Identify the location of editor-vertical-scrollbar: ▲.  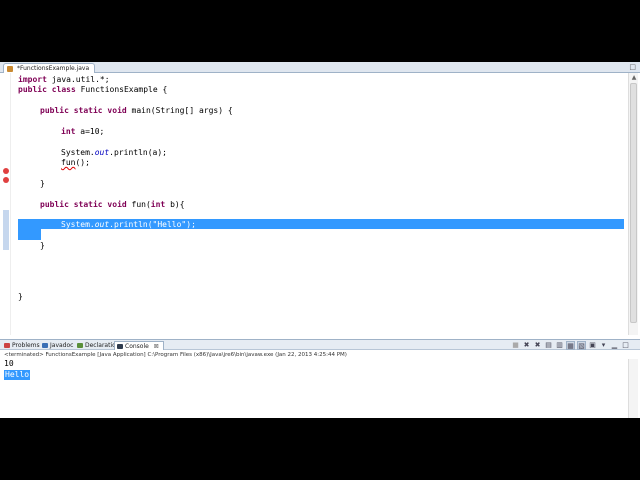
(633, 204).